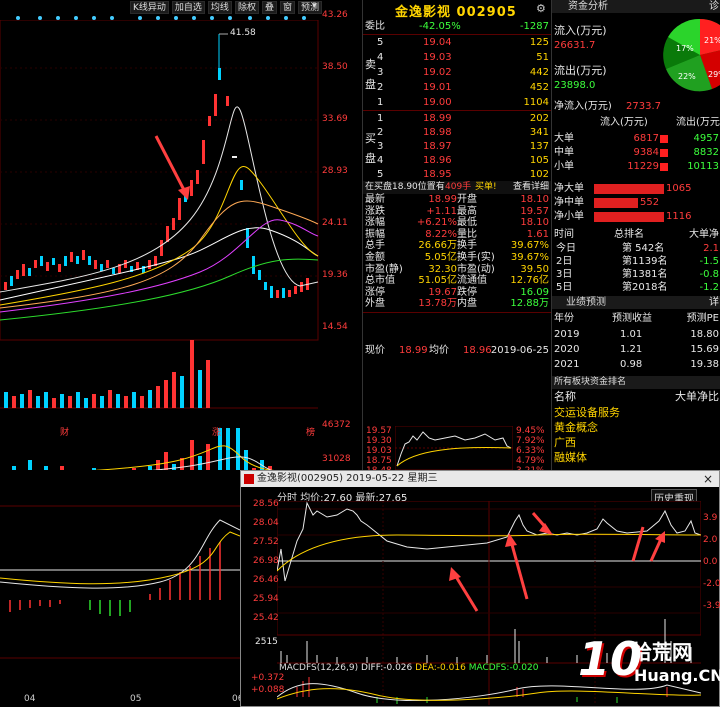  What do you see at coordinates (539, 42) in the screenshot?
I see `sell-volume: 125` at bounding box center [539, 42].